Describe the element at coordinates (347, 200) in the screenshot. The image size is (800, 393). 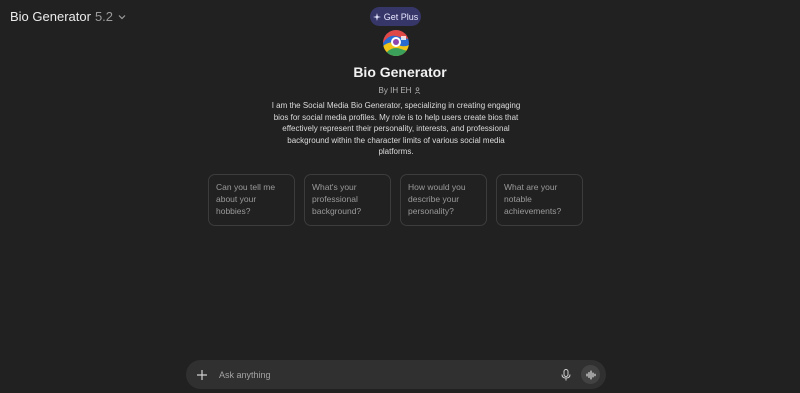
I see `starter-background: What's your professional background?` at that location.